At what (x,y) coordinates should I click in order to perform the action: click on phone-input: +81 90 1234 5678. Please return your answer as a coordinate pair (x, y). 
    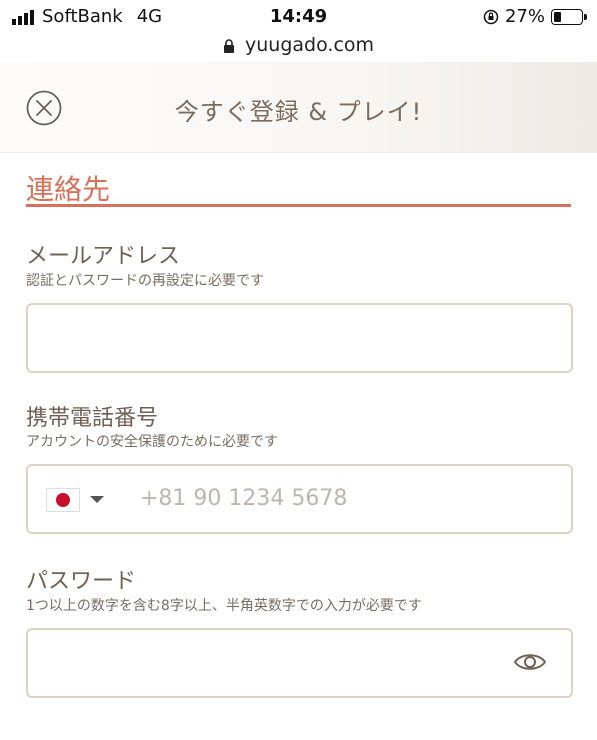
    Looking at the image, I should click on (243, 498).